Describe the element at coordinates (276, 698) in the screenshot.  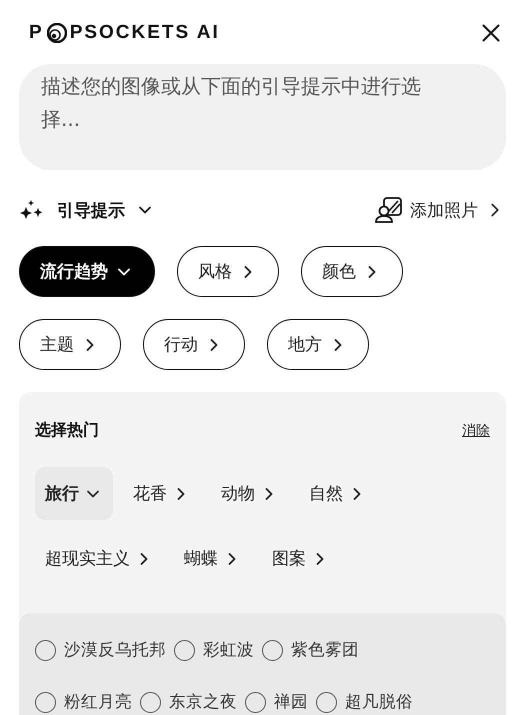
I see `topic-option: 禅园` at that location.